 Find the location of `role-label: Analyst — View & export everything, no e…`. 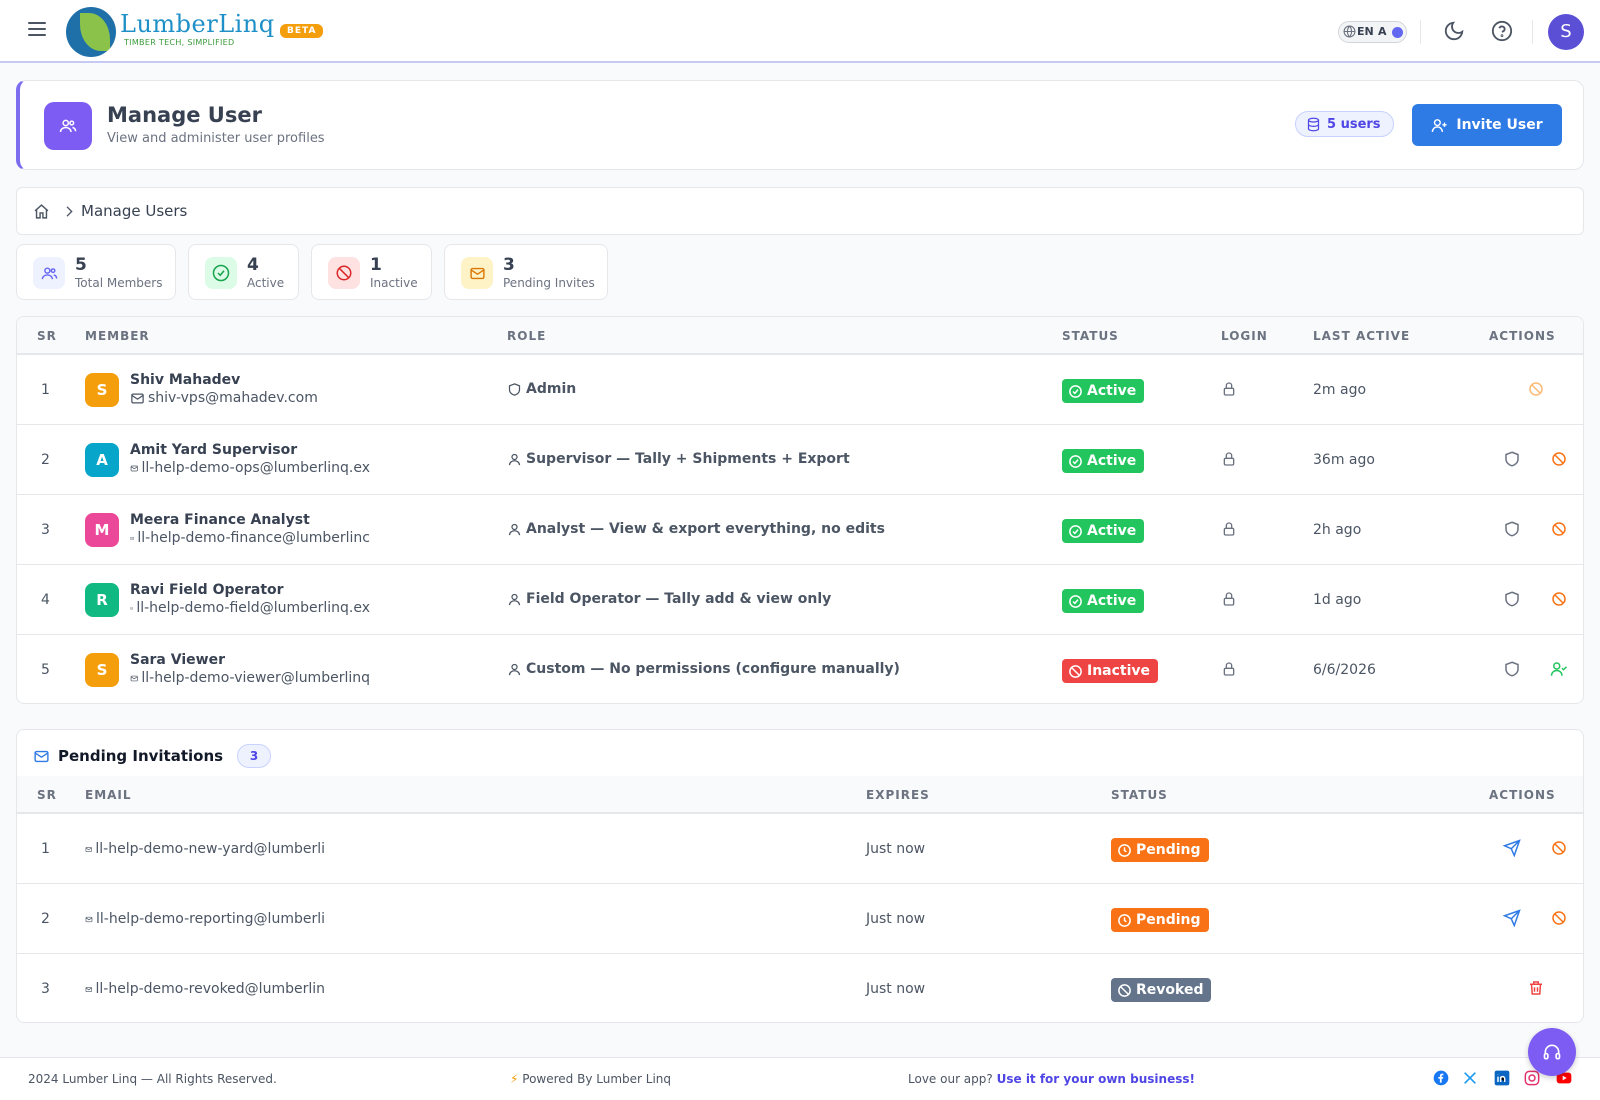

role-label: Analyst — View & export everything, no e… is located at coordinates (705, 529).